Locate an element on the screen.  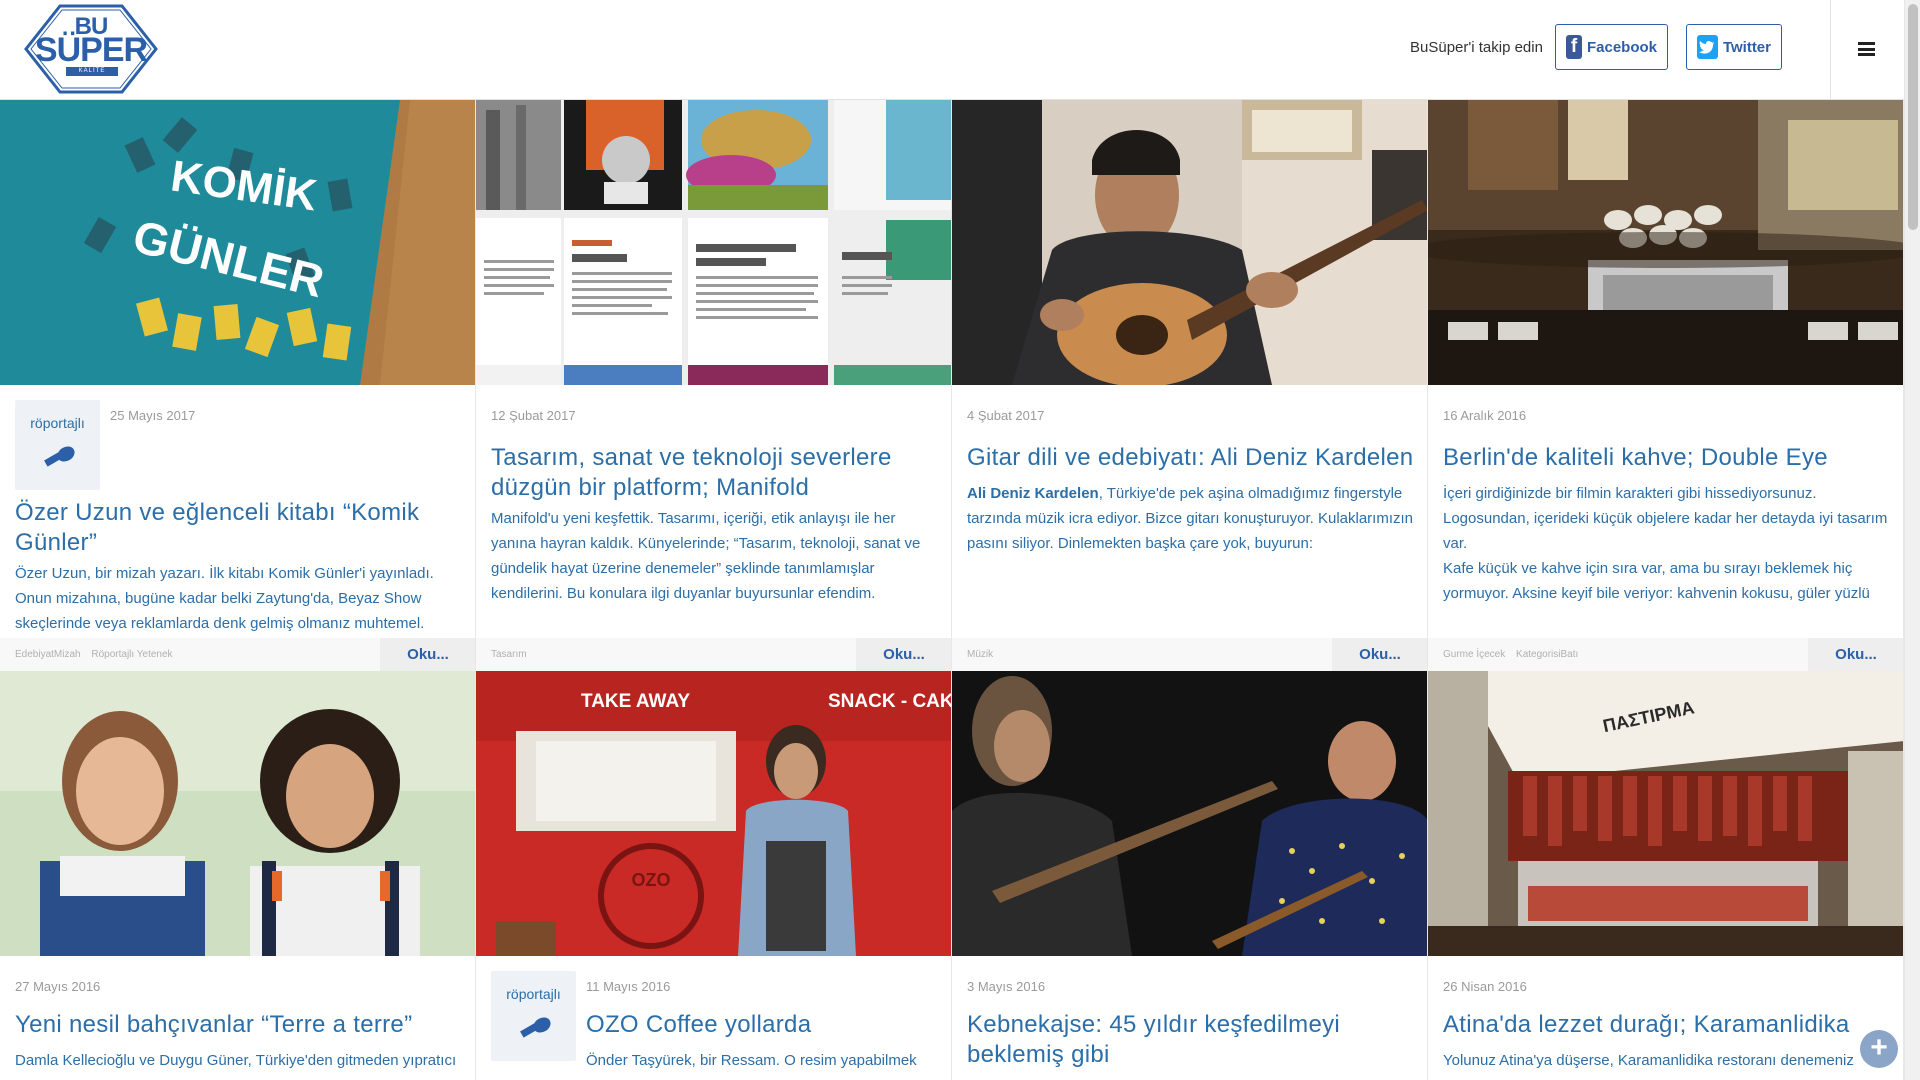
twitter-icon is located at coordinates (1707, 47).